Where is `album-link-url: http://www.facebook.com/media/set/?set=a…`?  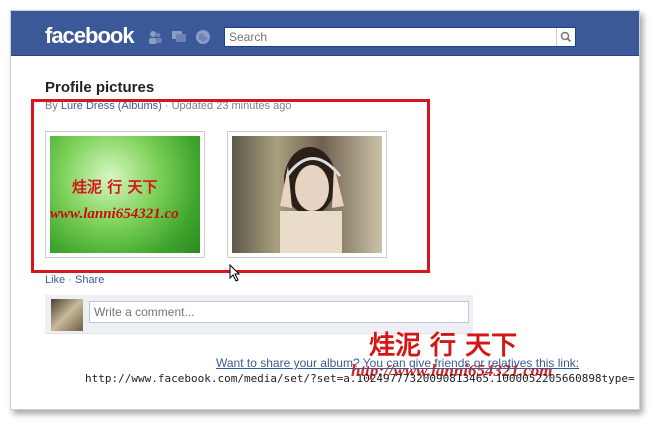 album-link-url: http://www.facebook.com/media/set/?set=a… is located at coordinates (360, 378).